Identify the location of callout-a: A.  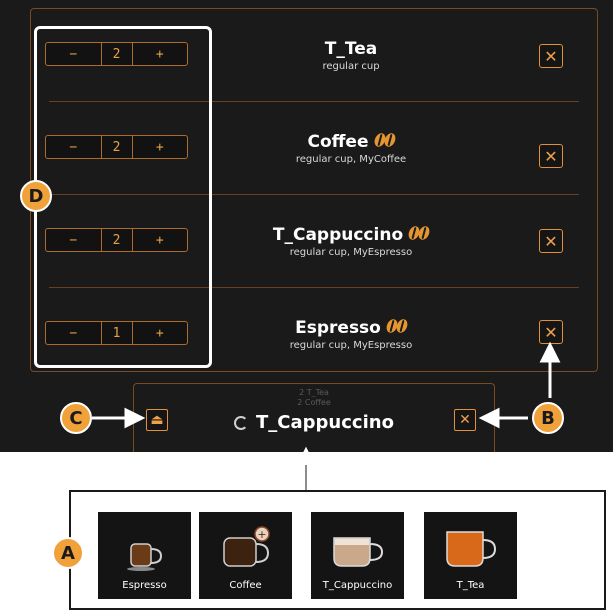
(68, 553).